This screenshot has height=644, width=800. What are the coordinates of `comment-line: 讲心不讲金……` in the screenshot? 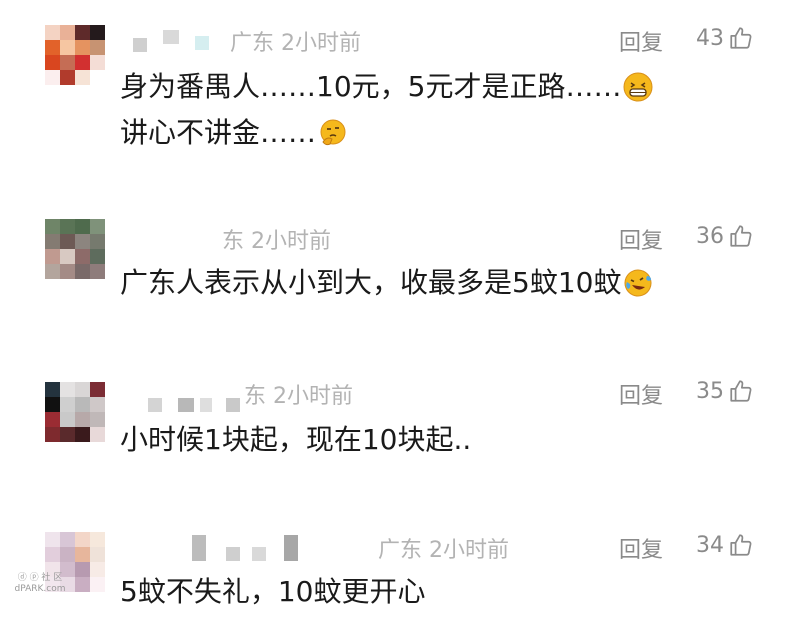 It's located at (218, 132).